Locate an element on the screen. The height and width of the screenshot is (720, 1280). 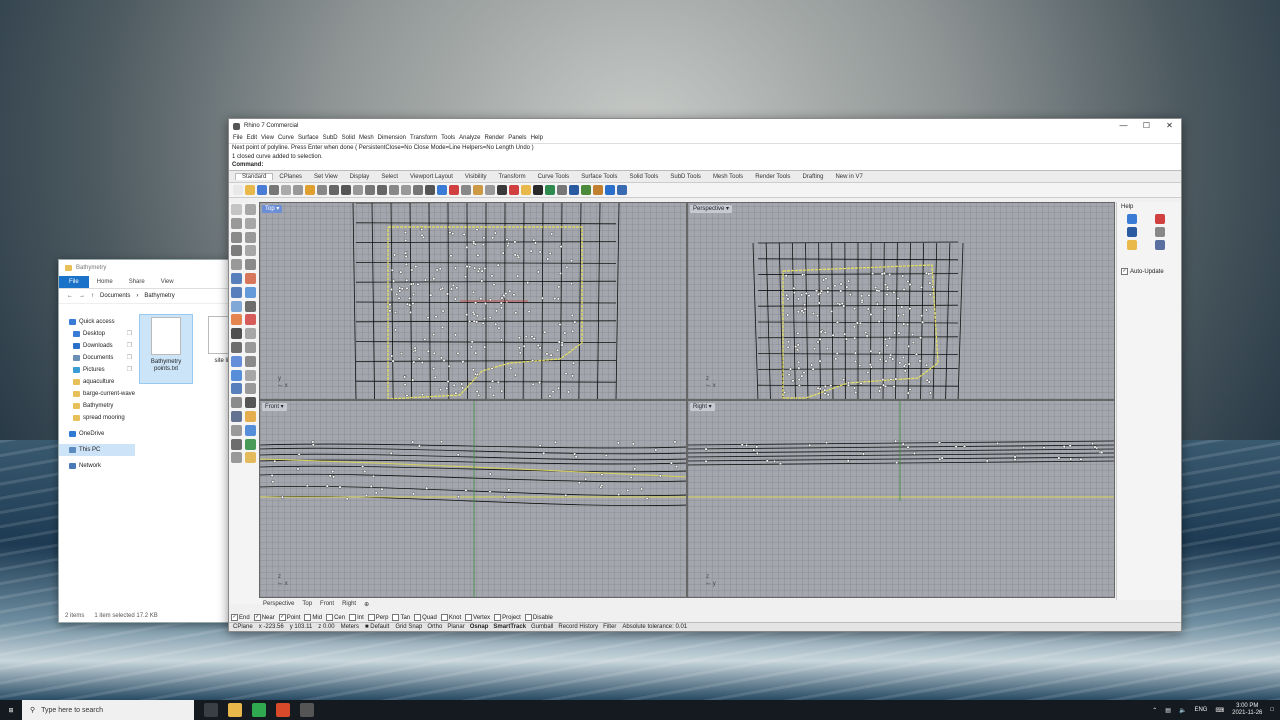
nav-item-aquaculture: aquaculture is located at coordinates (97, 382).